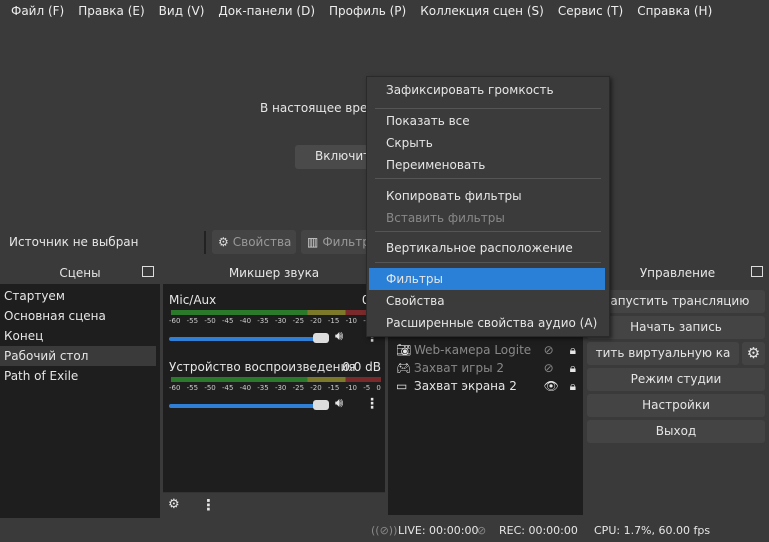 Image resolution: width=769 pixels, height=542 pixels. Describe the element at coordinates (266, 11) in the screenshot. I see `menu-docks: Док-панели (D)` at that location.